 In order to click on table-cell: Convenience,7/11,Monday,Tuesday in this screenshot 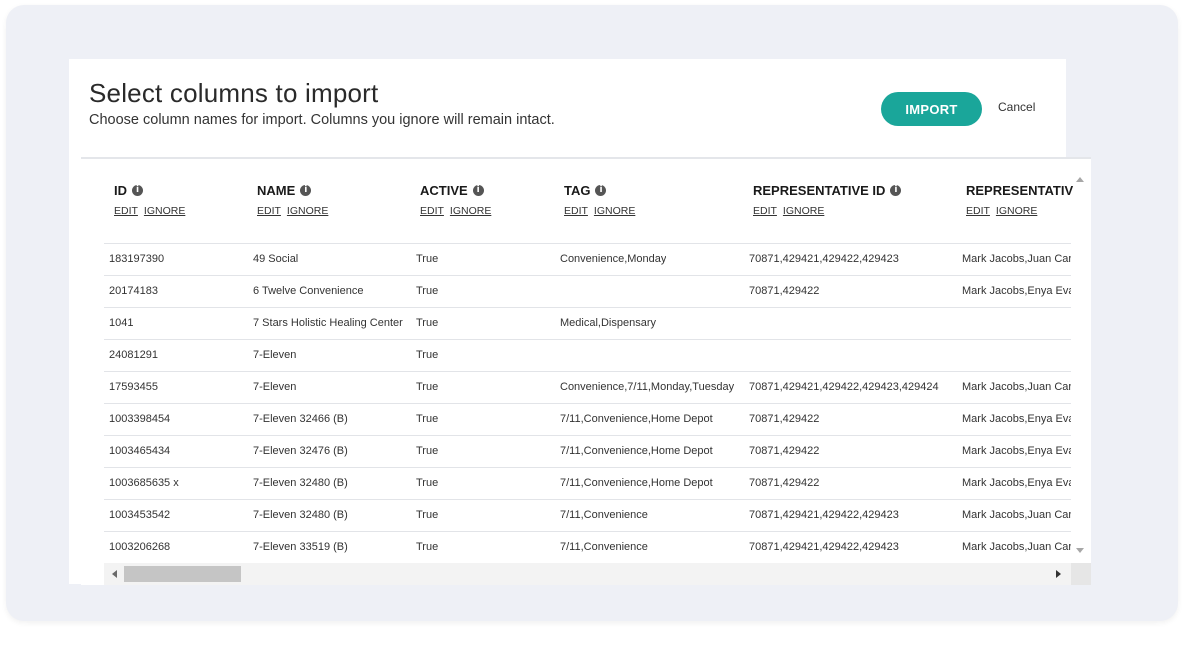, I will do `click(647, 387)`.